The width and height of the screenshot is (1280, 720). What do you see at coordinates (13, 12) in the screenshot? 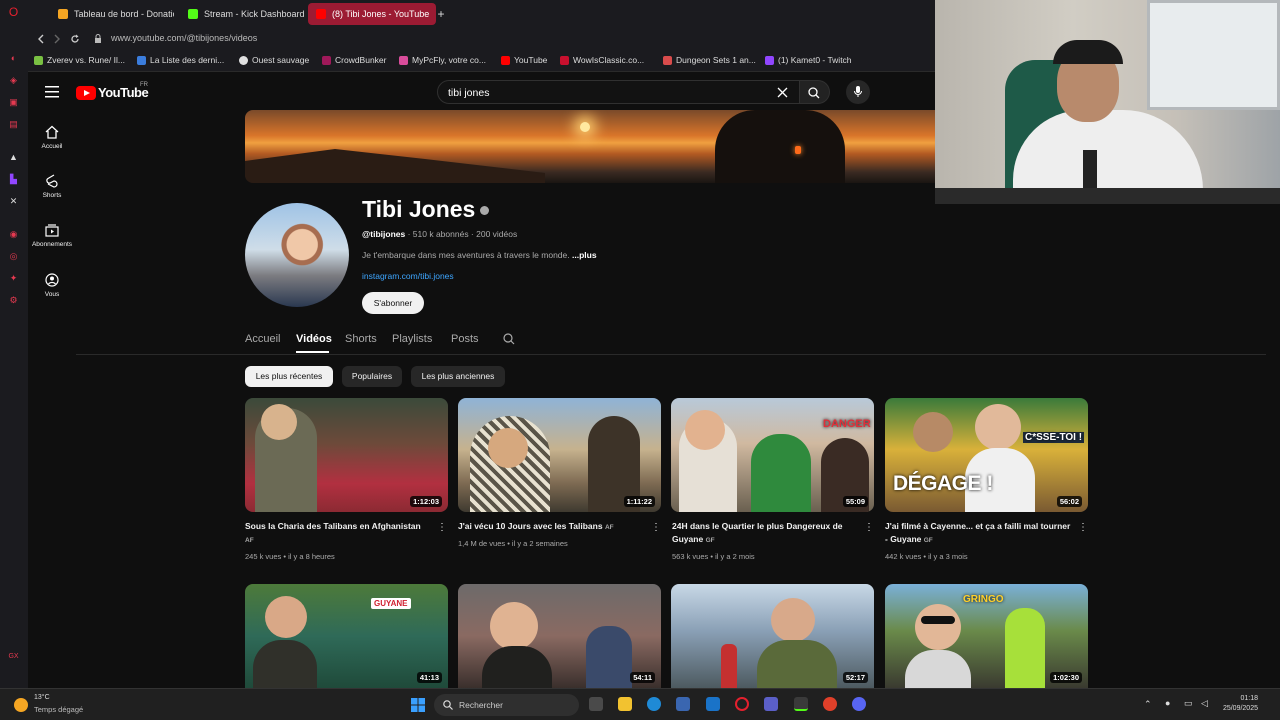
I see `opera-logo-icon: O` at bounding box center [13, 12].